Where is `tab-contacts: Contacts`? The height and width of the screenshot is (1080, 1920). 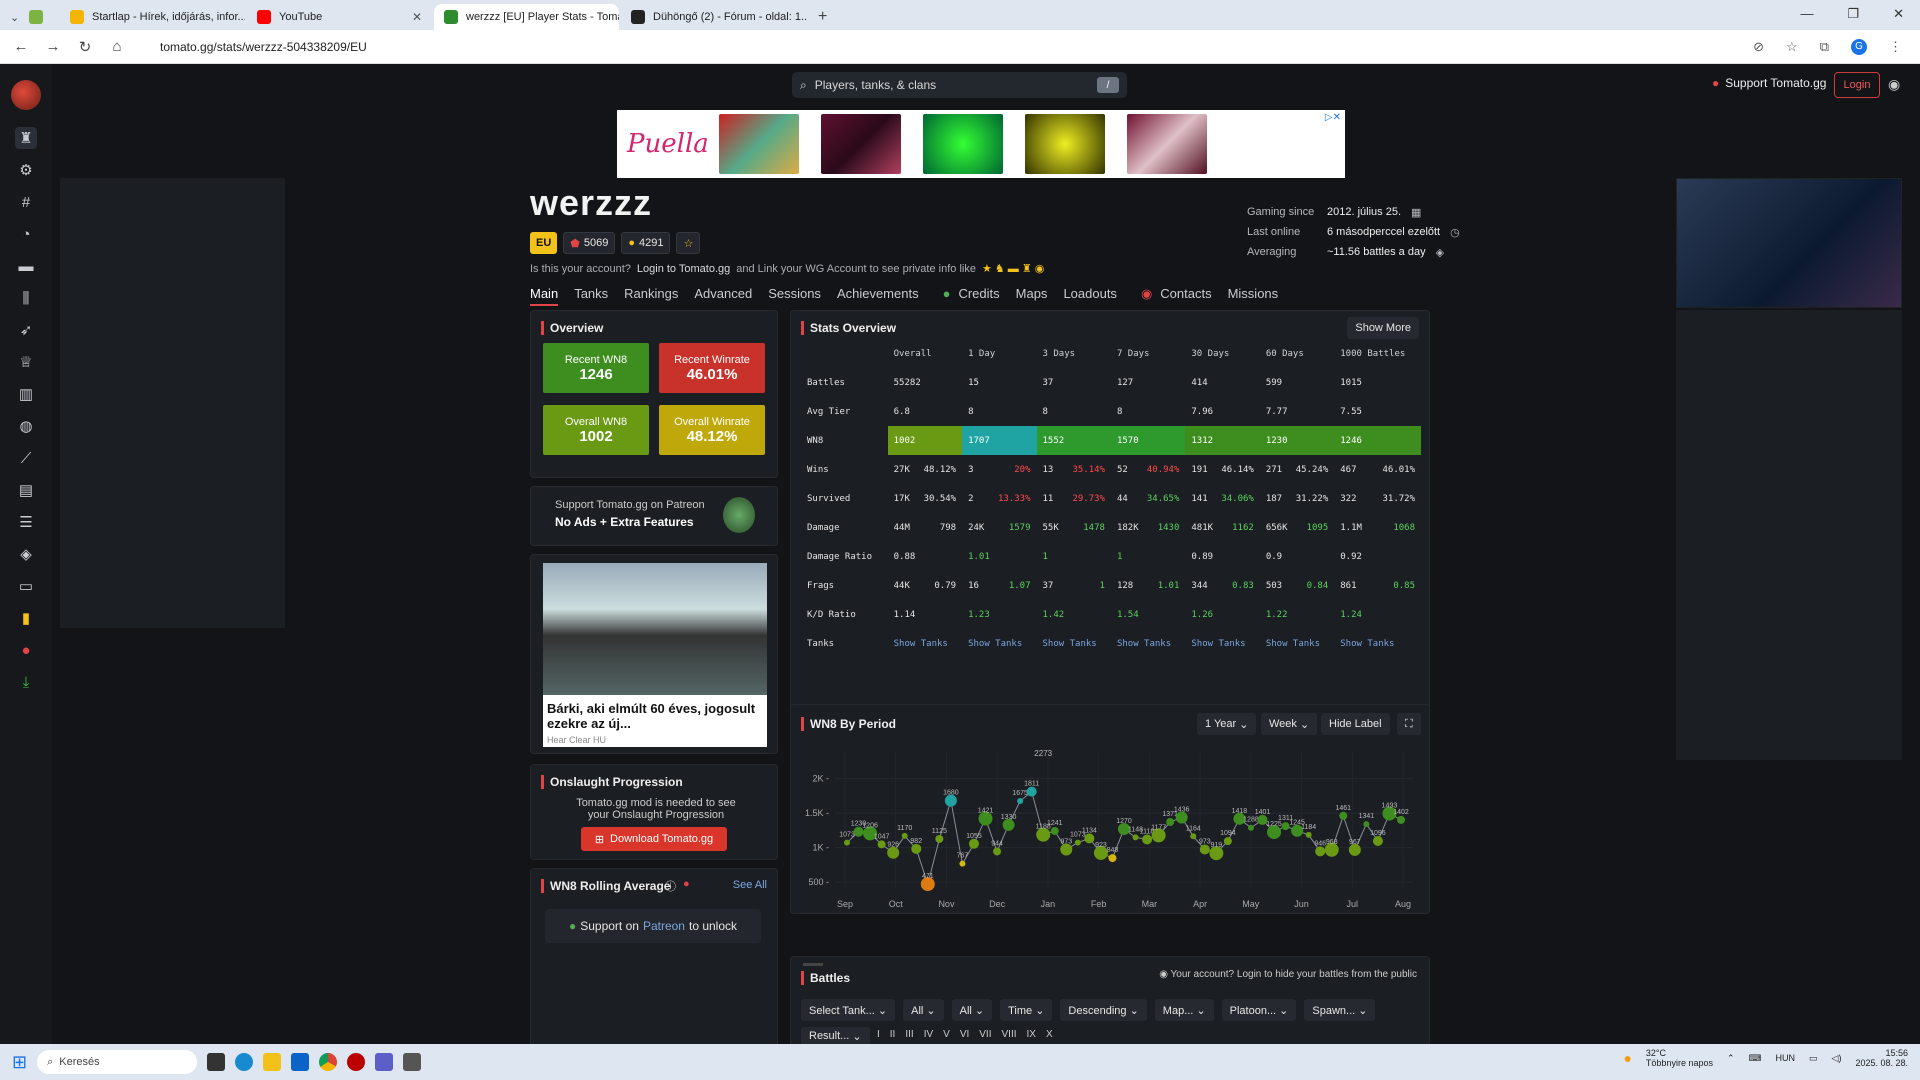
tab-contacts: Contacts is located at coordinates (1185, 296).